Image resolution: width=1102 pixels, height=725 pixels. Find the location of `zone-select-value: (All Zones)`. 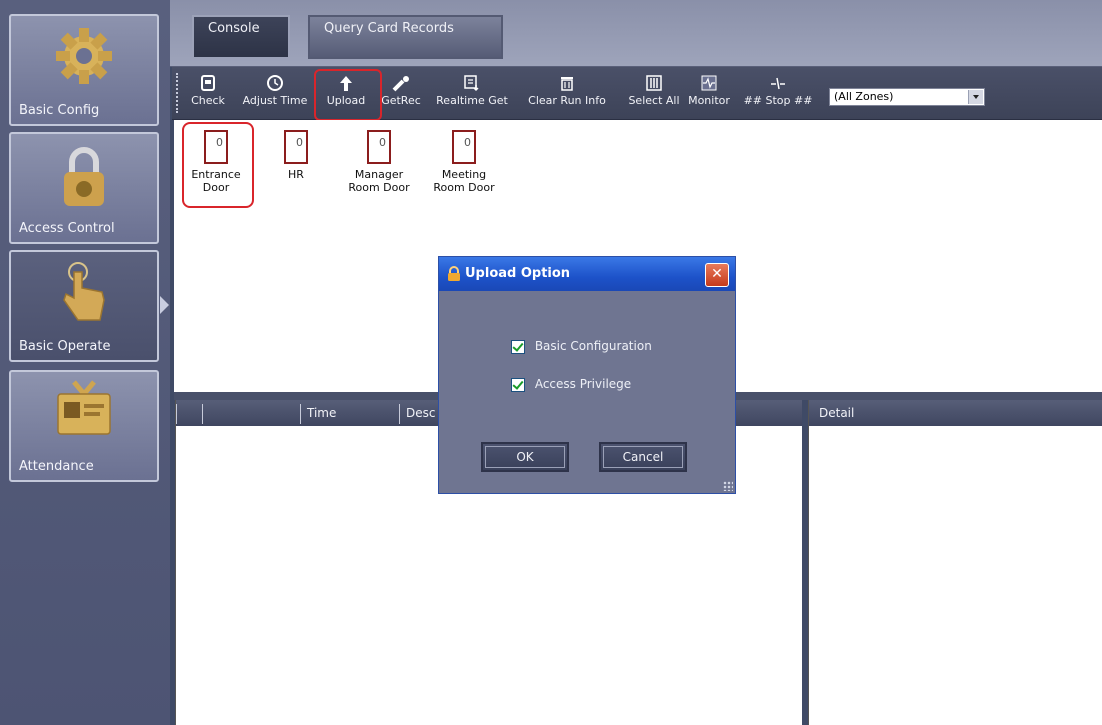

zone-select-value: (All Zones) is located at coordinates (864, 96).